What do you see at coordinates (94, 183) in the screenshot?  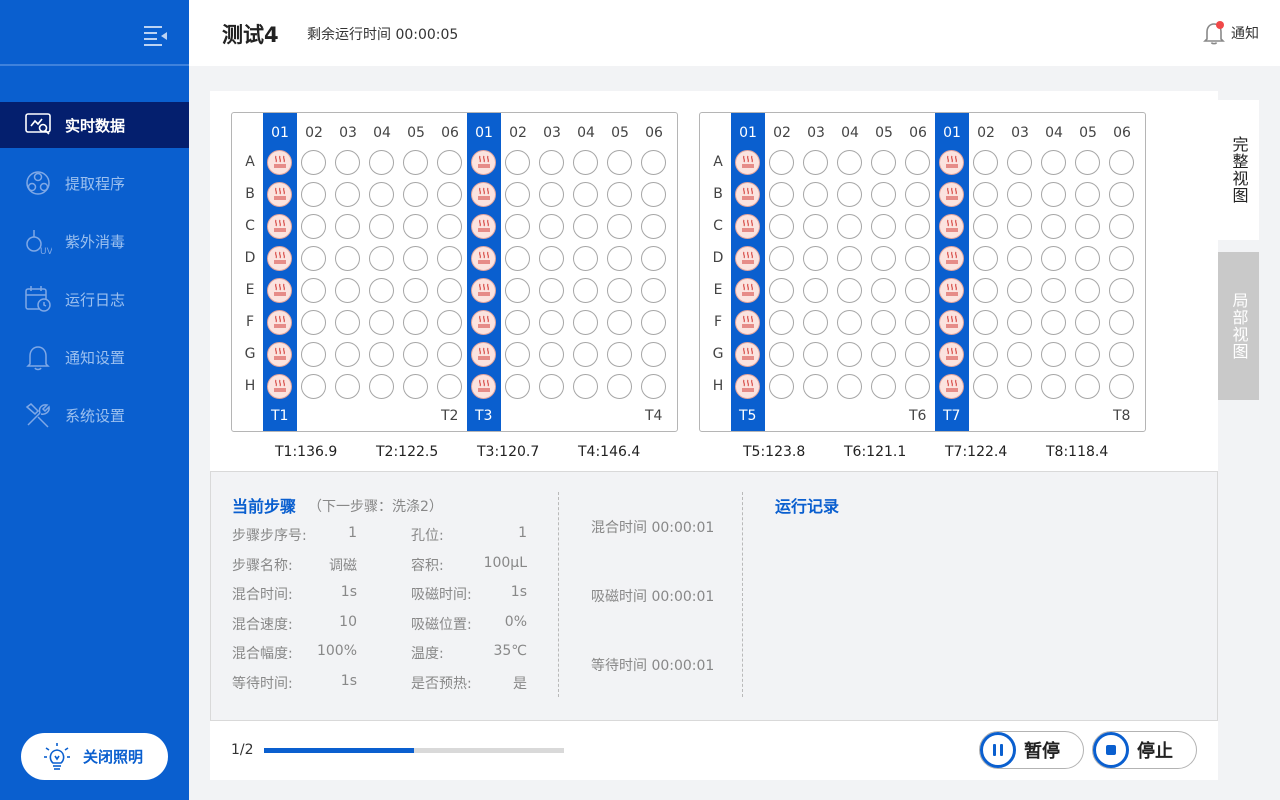 I see `sidebar-item-1: 提取程序` at bounding box center [94, 183].